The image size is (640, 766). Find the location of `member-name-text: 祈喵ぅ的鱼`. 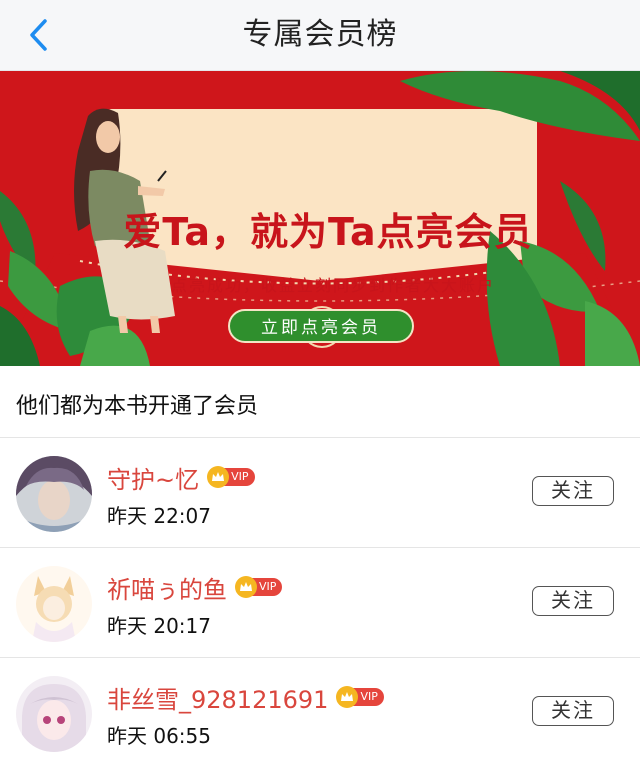

member-name-text: 祈喵ぅ的鱼 is located at coordinates (167, 590).